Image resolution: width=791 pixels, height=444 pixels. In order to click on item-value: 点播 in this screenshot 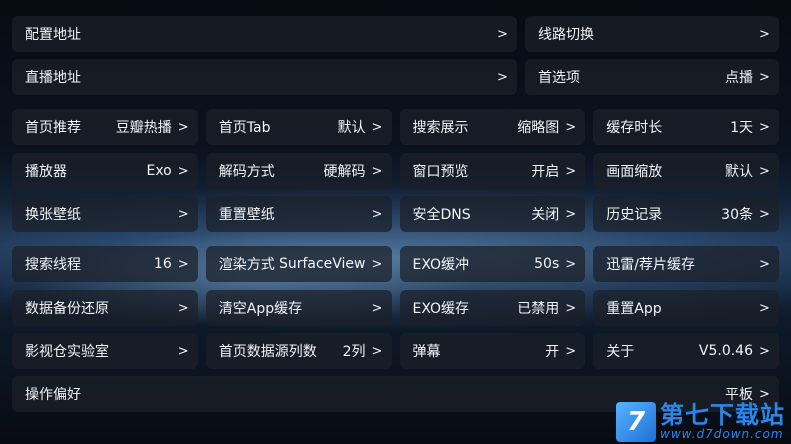, I will do `click(739, 78)`.